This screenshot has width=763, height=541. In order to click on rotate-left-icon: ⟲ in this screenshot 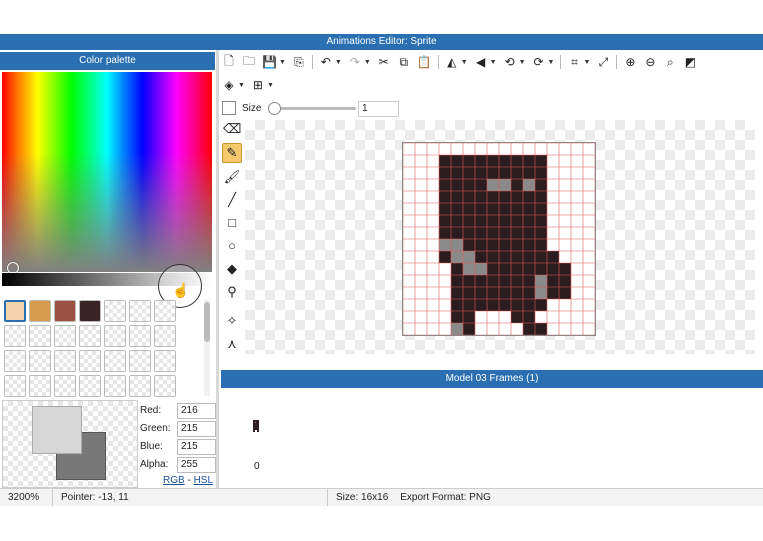, I will do `click(510, 62)`.